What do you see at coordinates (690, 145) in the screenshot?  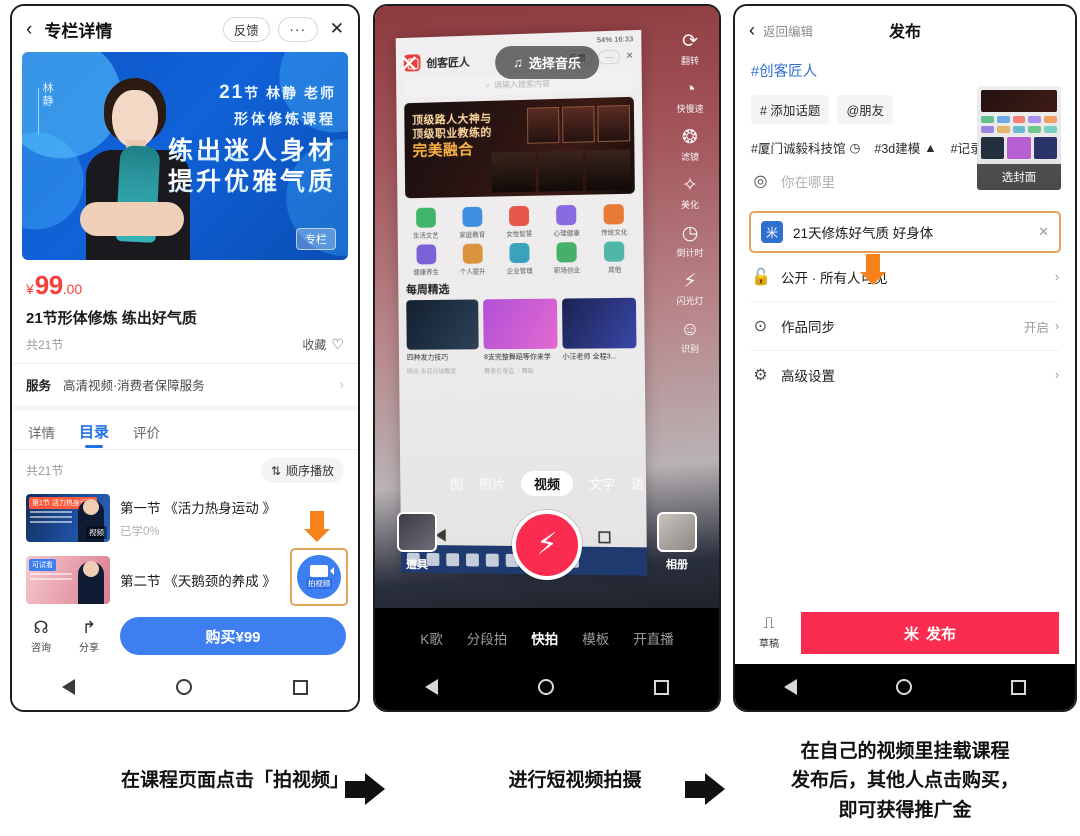 I see `tool-filter: ❂ 滤镜` at bounding box center [690, 145].